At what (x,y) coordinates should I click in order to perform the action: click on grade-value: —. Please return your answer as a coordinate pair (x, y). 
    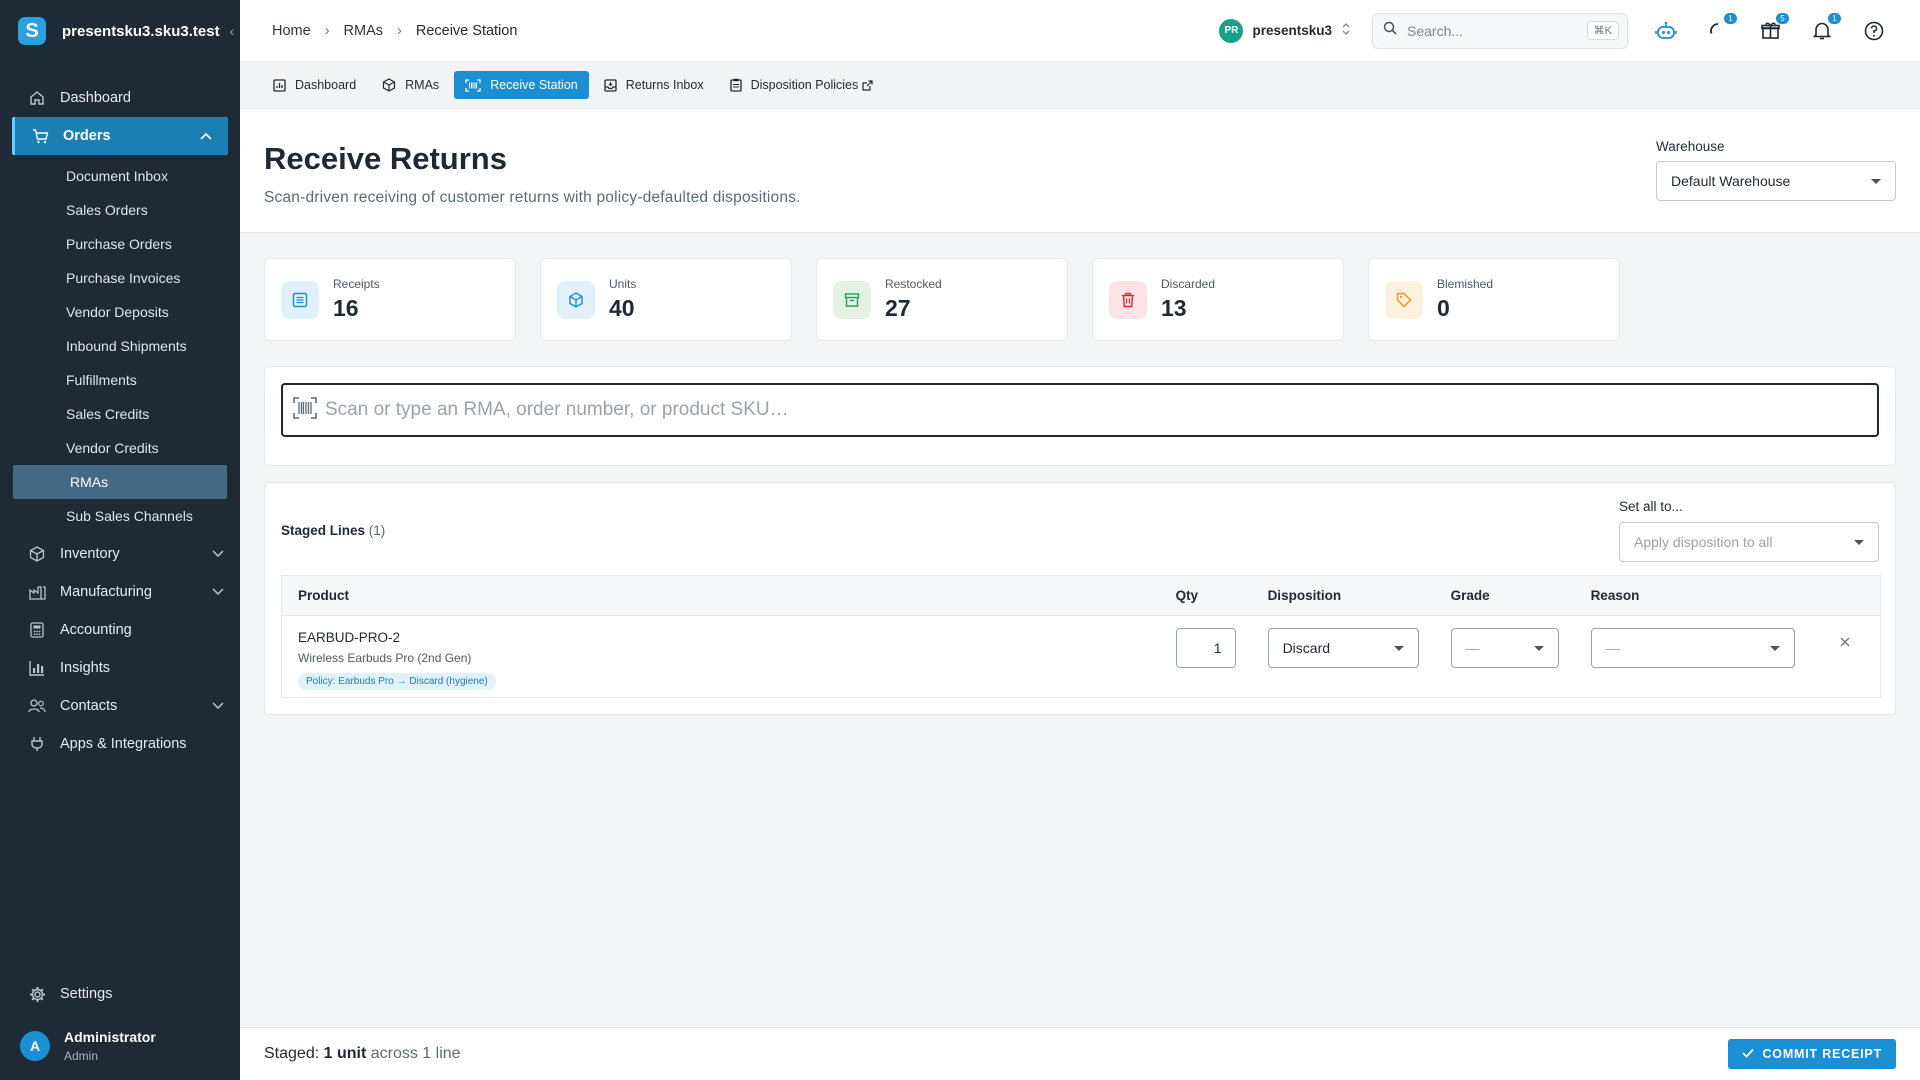
    Looking at the image, I should click on (1472, 648).